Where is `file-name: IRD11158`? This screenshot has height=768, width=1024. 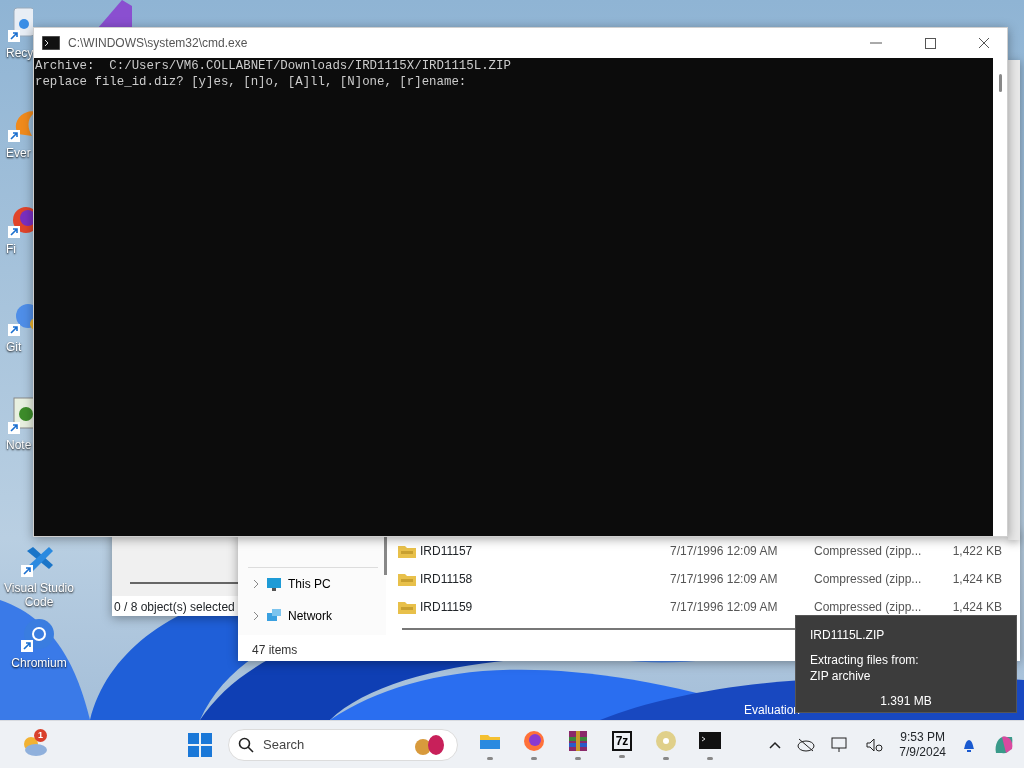 file-name: IRD11158 is located at coordinates (545, 579).